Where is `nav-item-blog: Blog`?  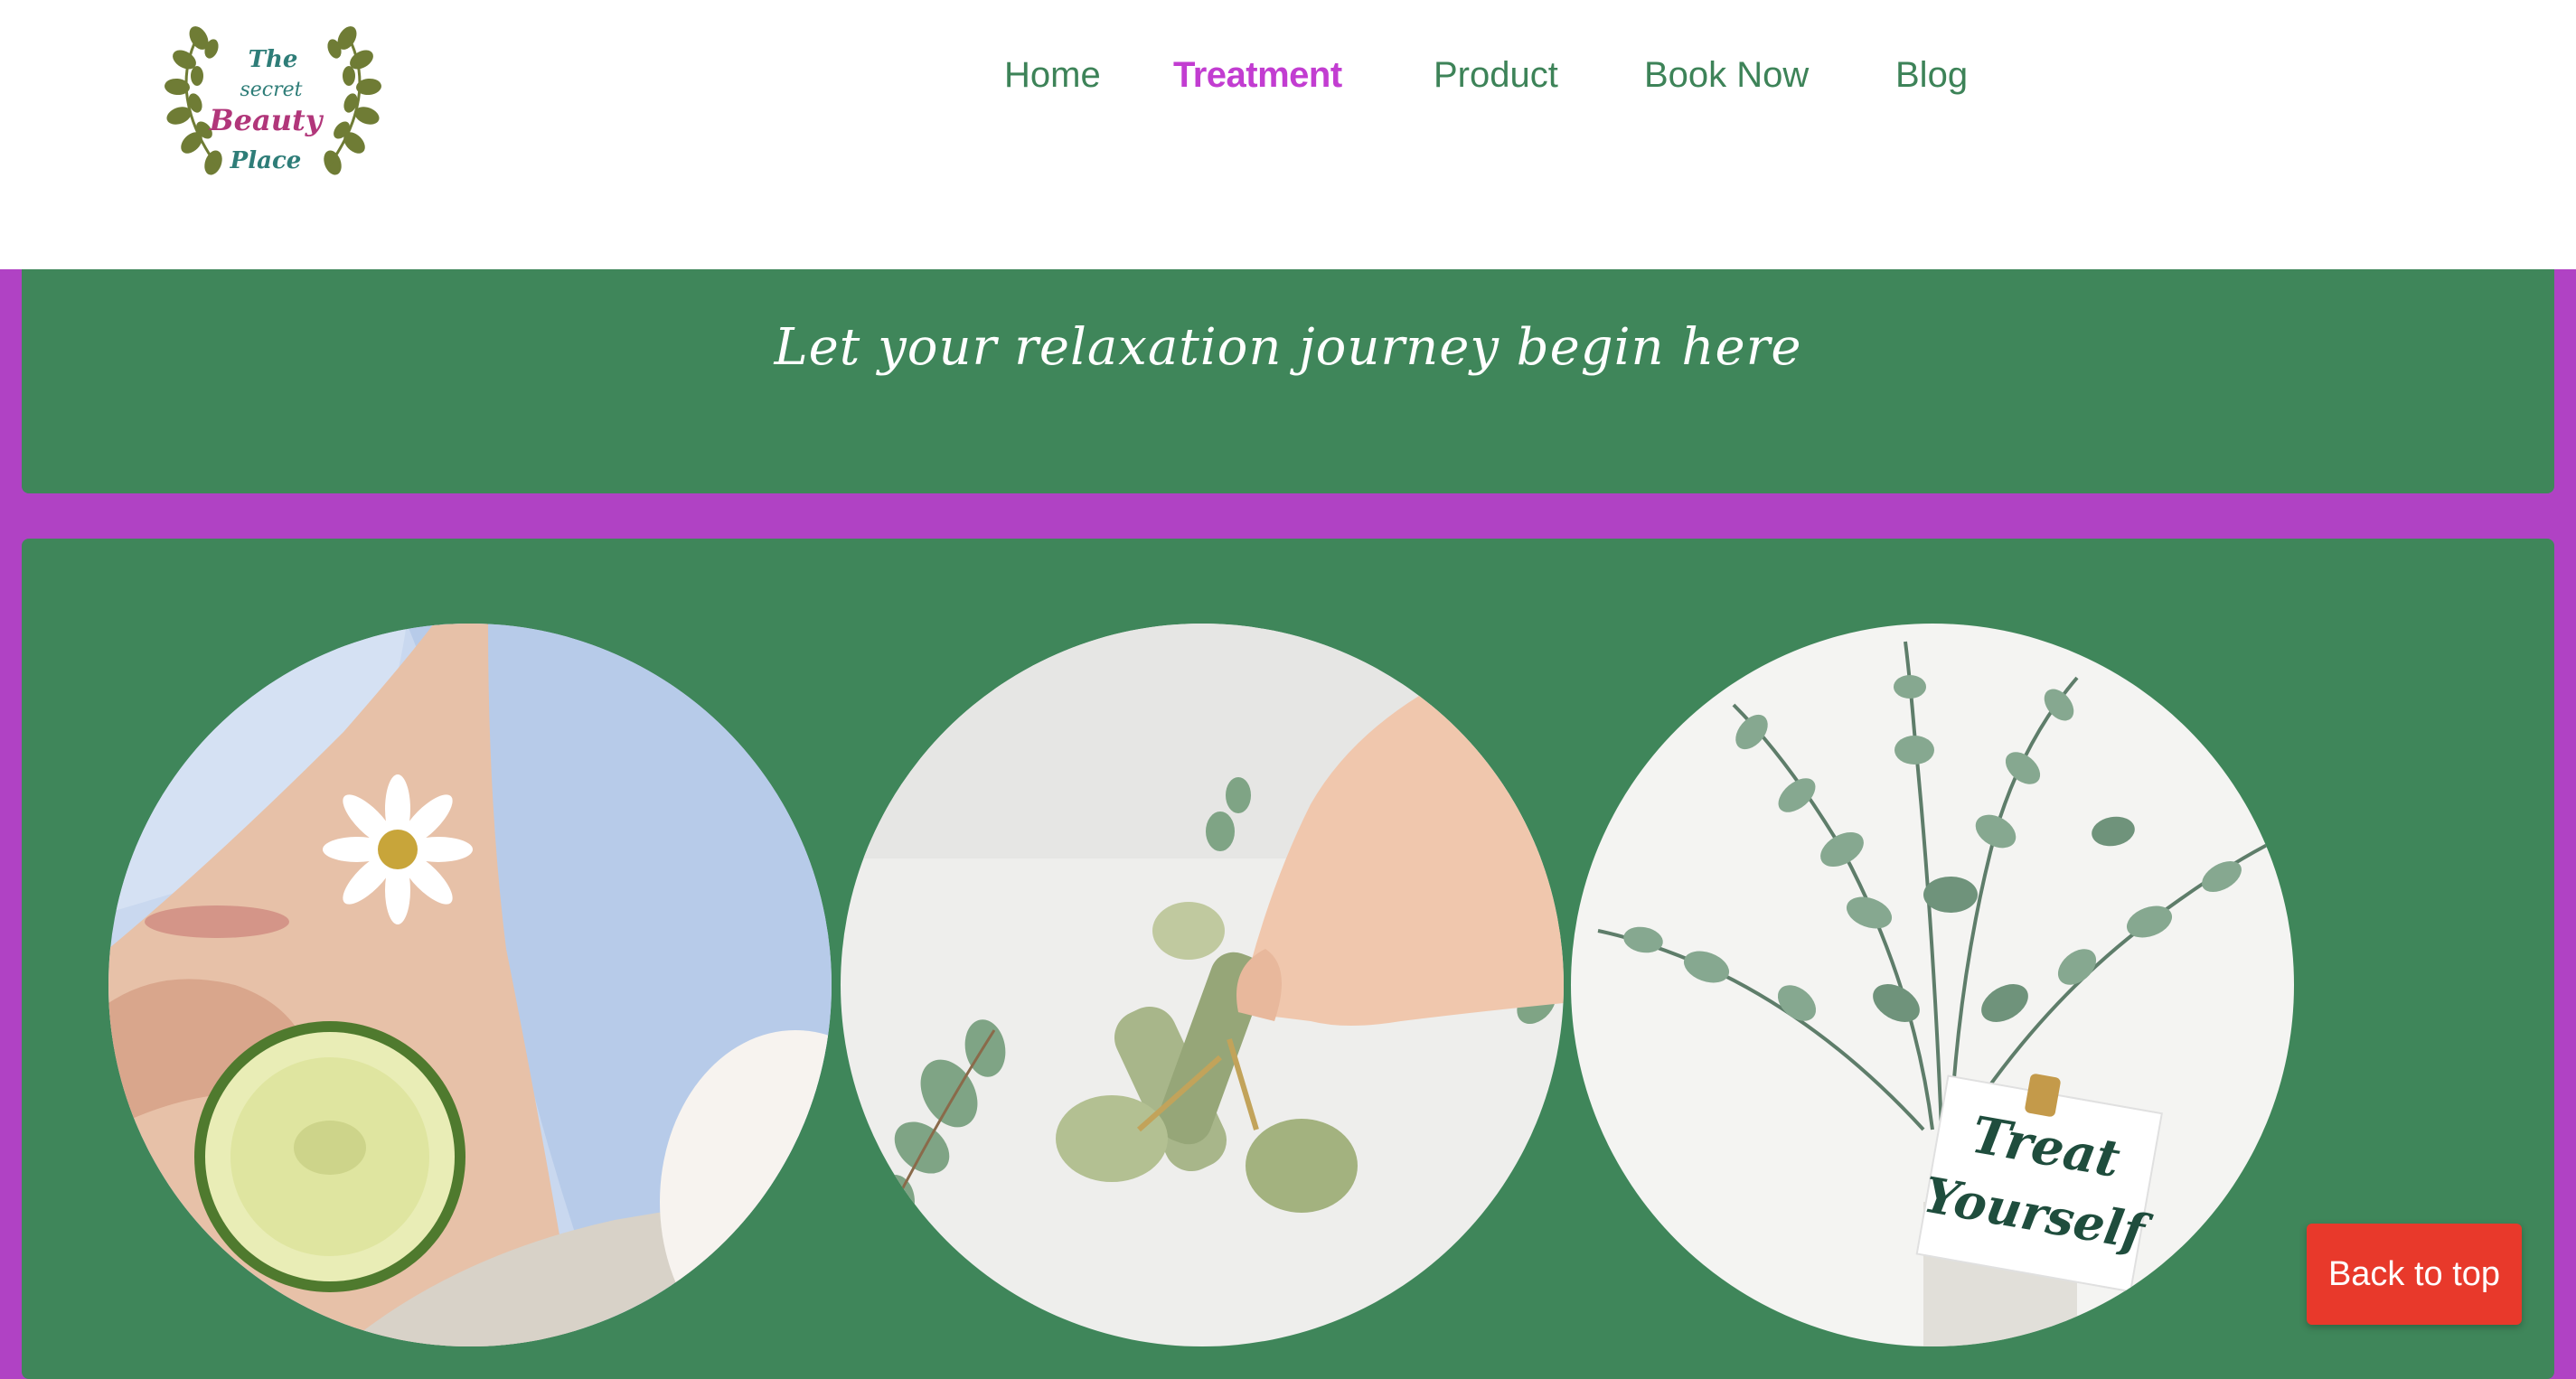 nav-item-blog: Blog is located at coordinates (1932, 75).